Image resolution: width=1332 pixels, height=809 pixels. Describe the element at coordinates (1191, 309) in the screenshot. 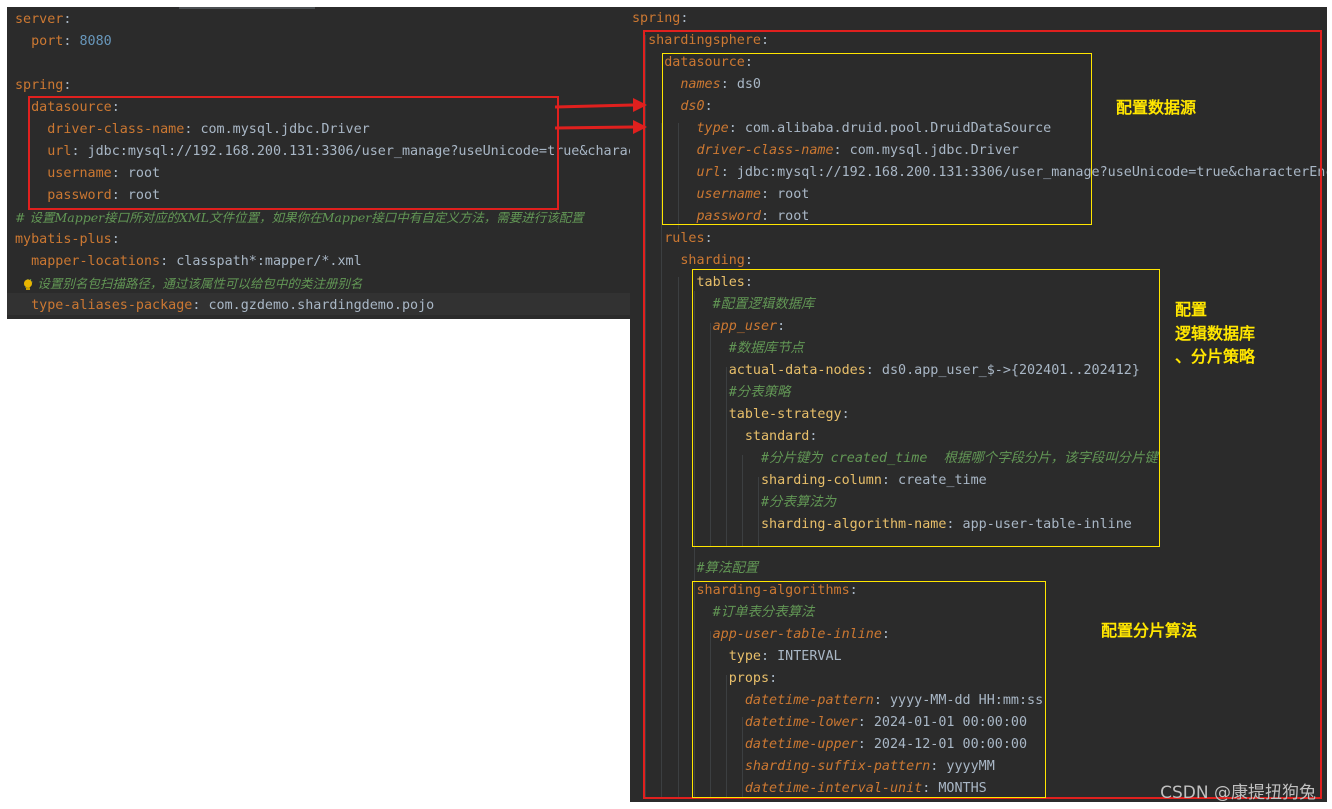

I see `annotation-tables-1: 配置` at that location.